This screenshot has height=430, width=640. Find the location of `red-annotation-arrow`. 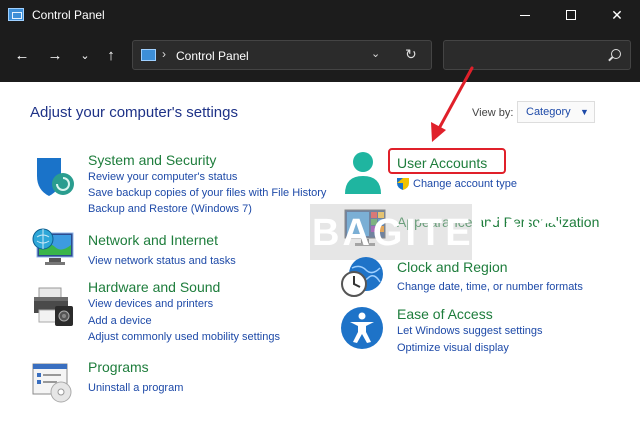

red-annotation-arrow is located at coordinates (452, 104).